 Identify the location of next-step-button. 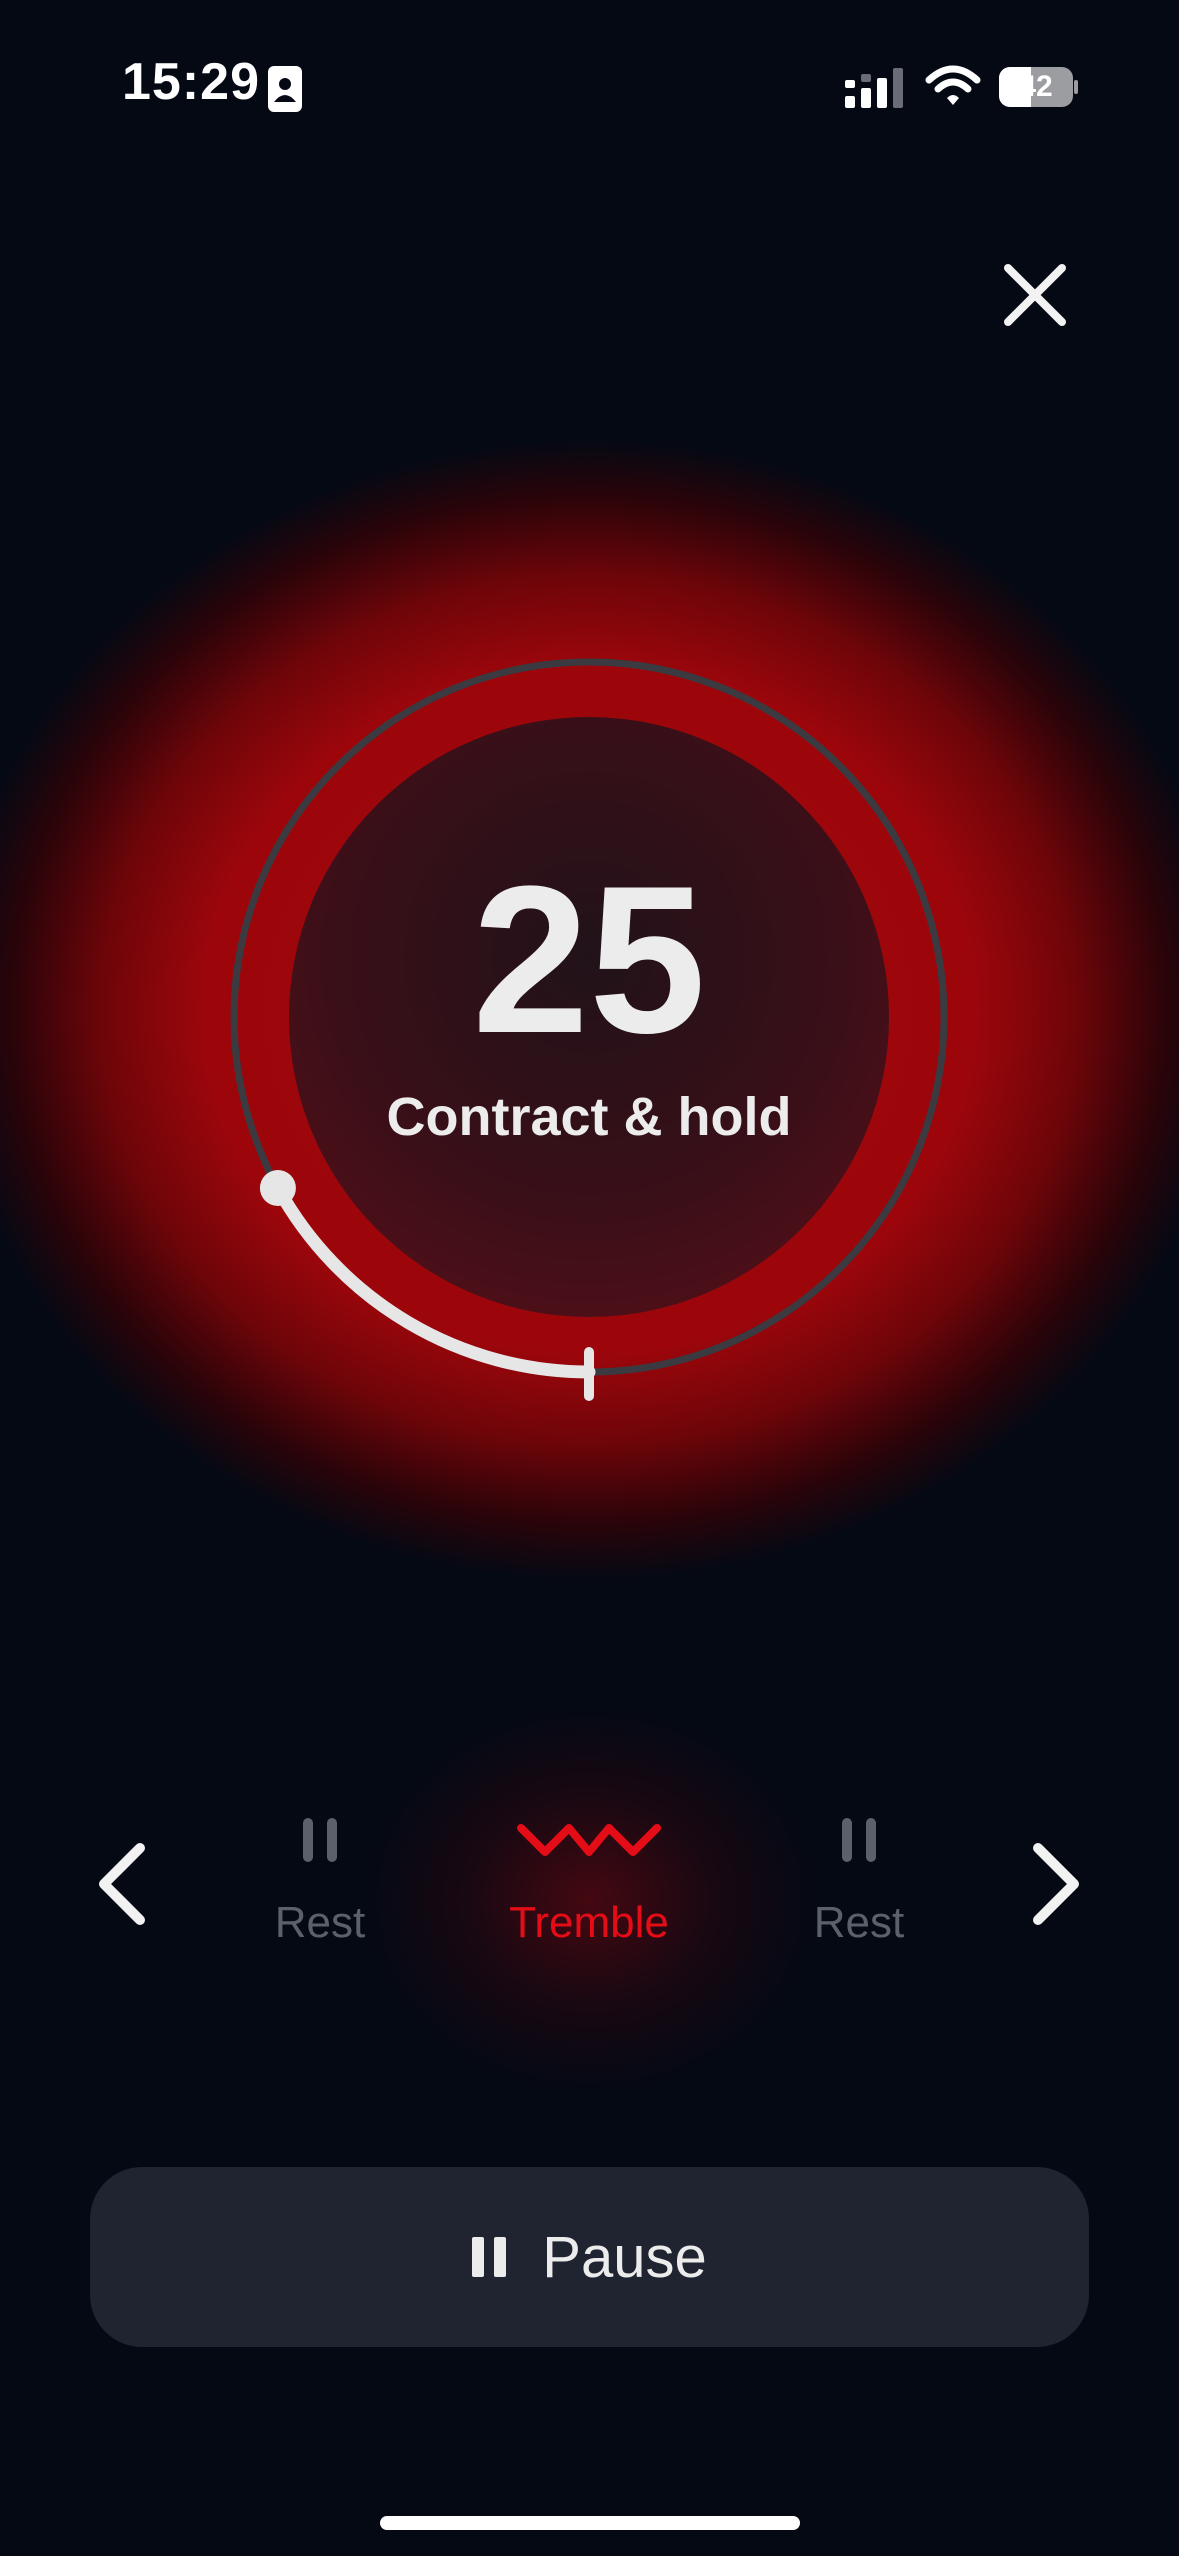
(1056, 1884).